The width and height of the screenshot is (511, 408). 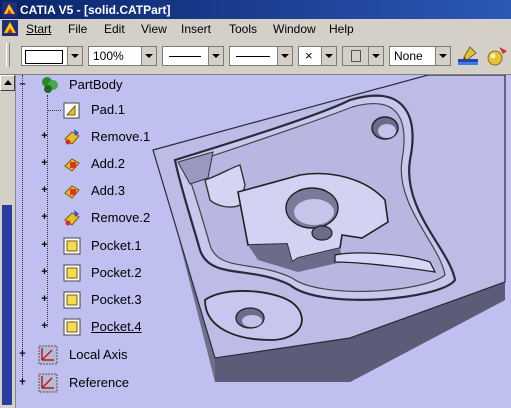 I want to click on tree-node-local-axis: + Local Axis, so click(x=116, y=355).